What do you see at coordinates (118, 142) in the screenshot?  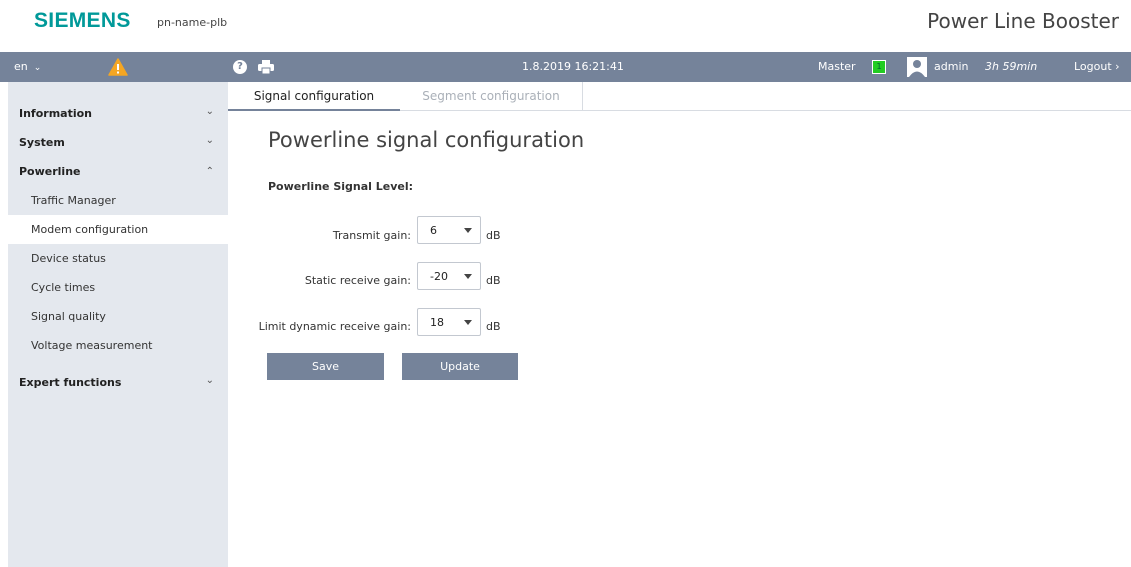 I see `sidebar-item-system: System ⌄` at bounding box center [118, 142].